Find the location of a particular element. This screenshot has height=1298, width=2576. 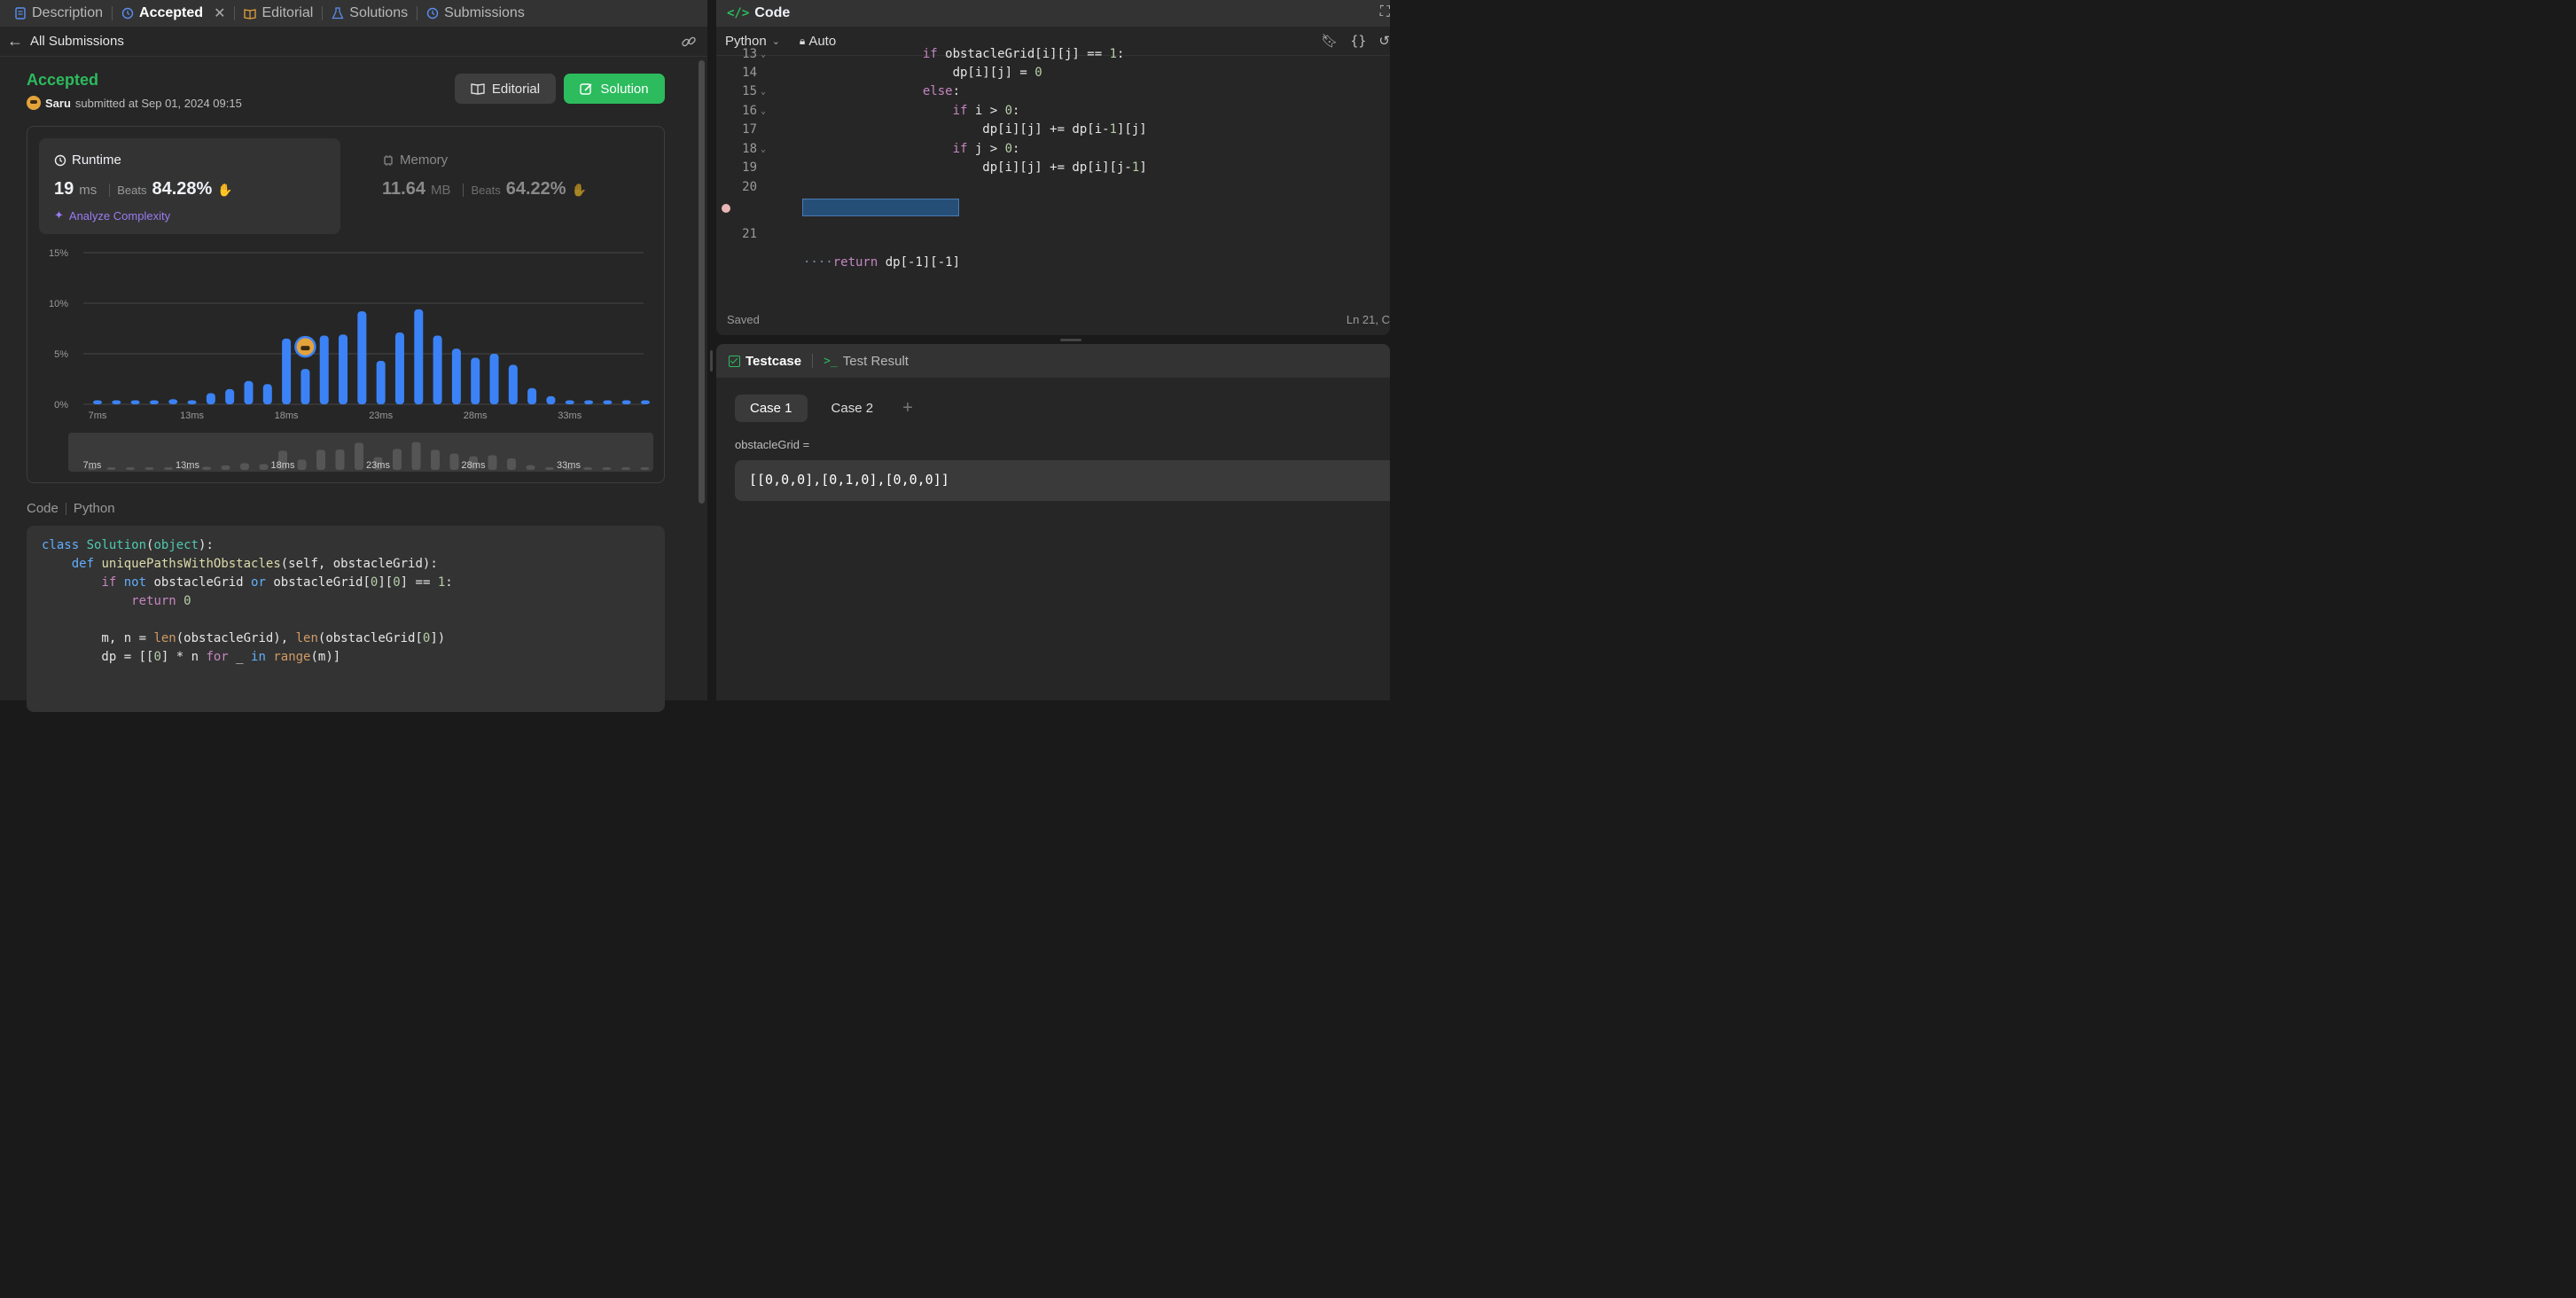

runtime-beats-label: Beats is located at coordinates (128, 190).